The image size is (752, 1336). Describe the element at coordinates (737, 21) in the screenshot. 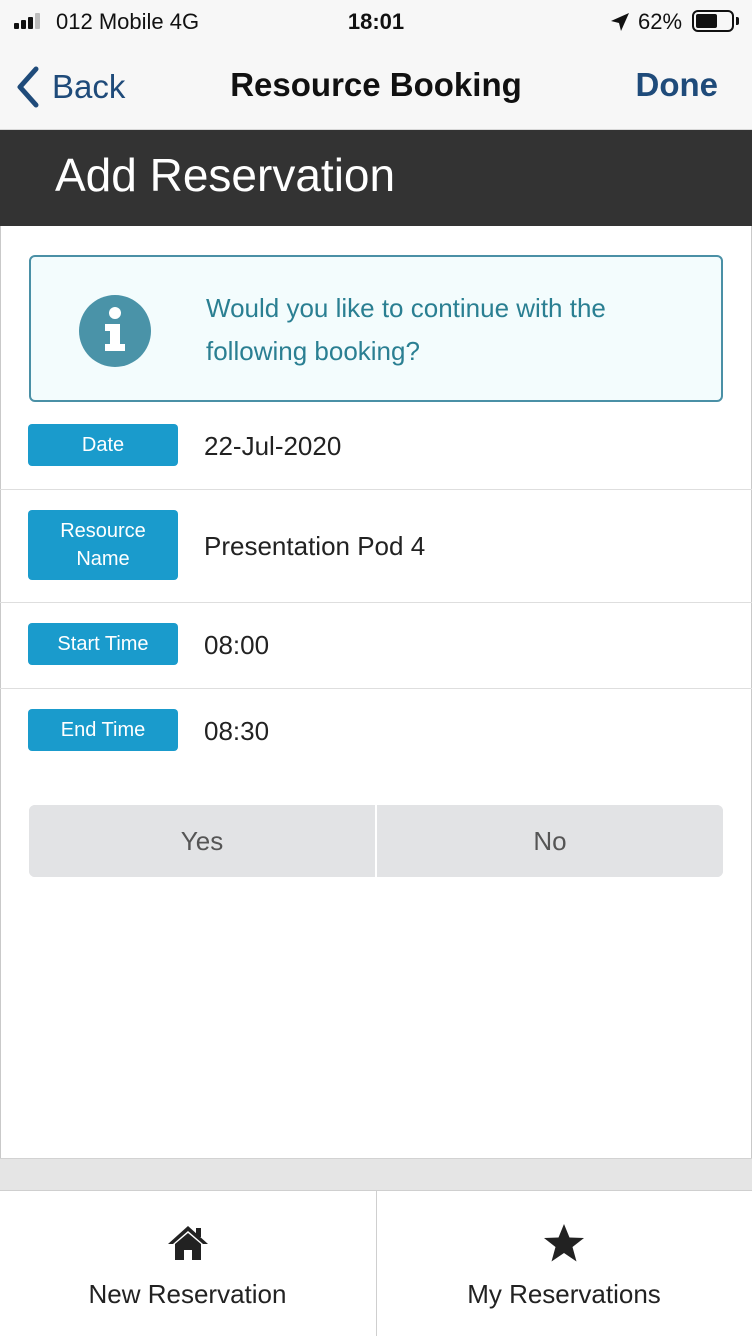

I see `battery-cap` at that location.